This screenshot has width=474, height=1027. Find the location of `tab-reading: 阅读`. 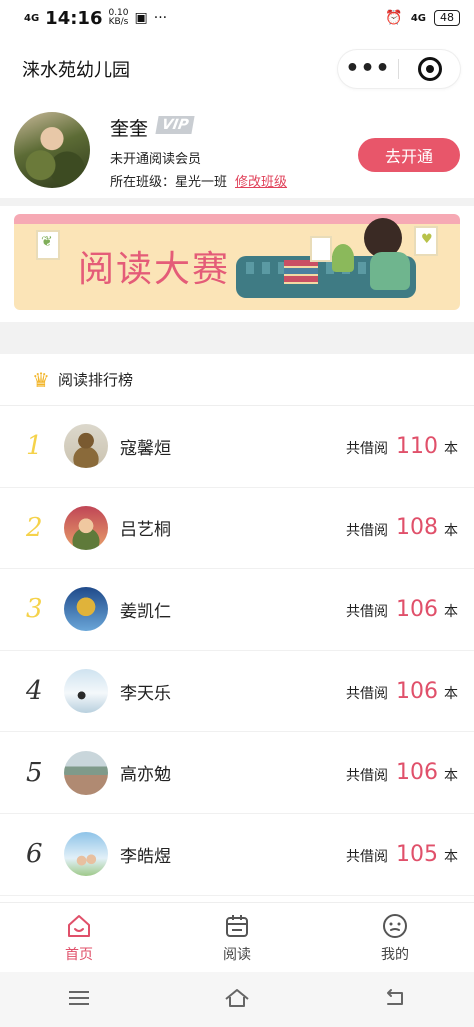

tab-reading: 阅读 is located at coordinates (237, 937).